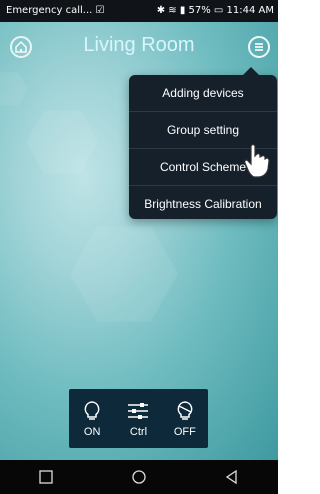  Describe the element at coordinates (138, 410) in the screenshot. I see `sliders-icon` at that location.